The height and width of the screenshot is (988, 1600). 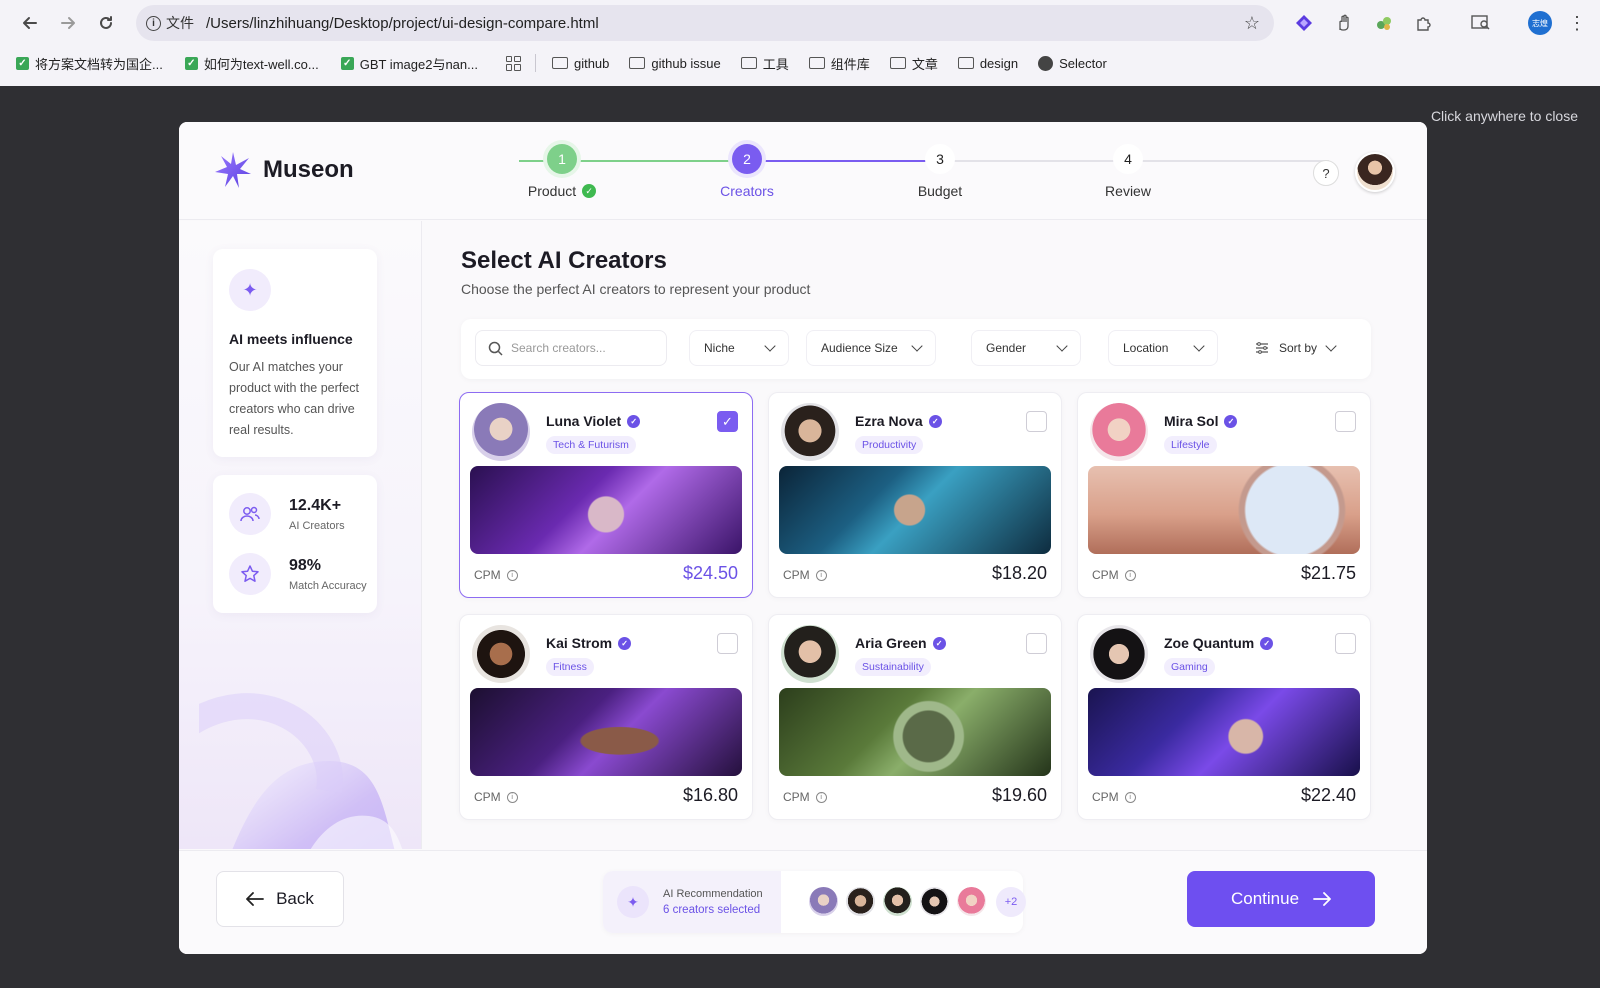 What do you see at coordinates (1304, 23) in the screenshot?
I see `extension-diamond-icon` at bounding box center [1304, 23].